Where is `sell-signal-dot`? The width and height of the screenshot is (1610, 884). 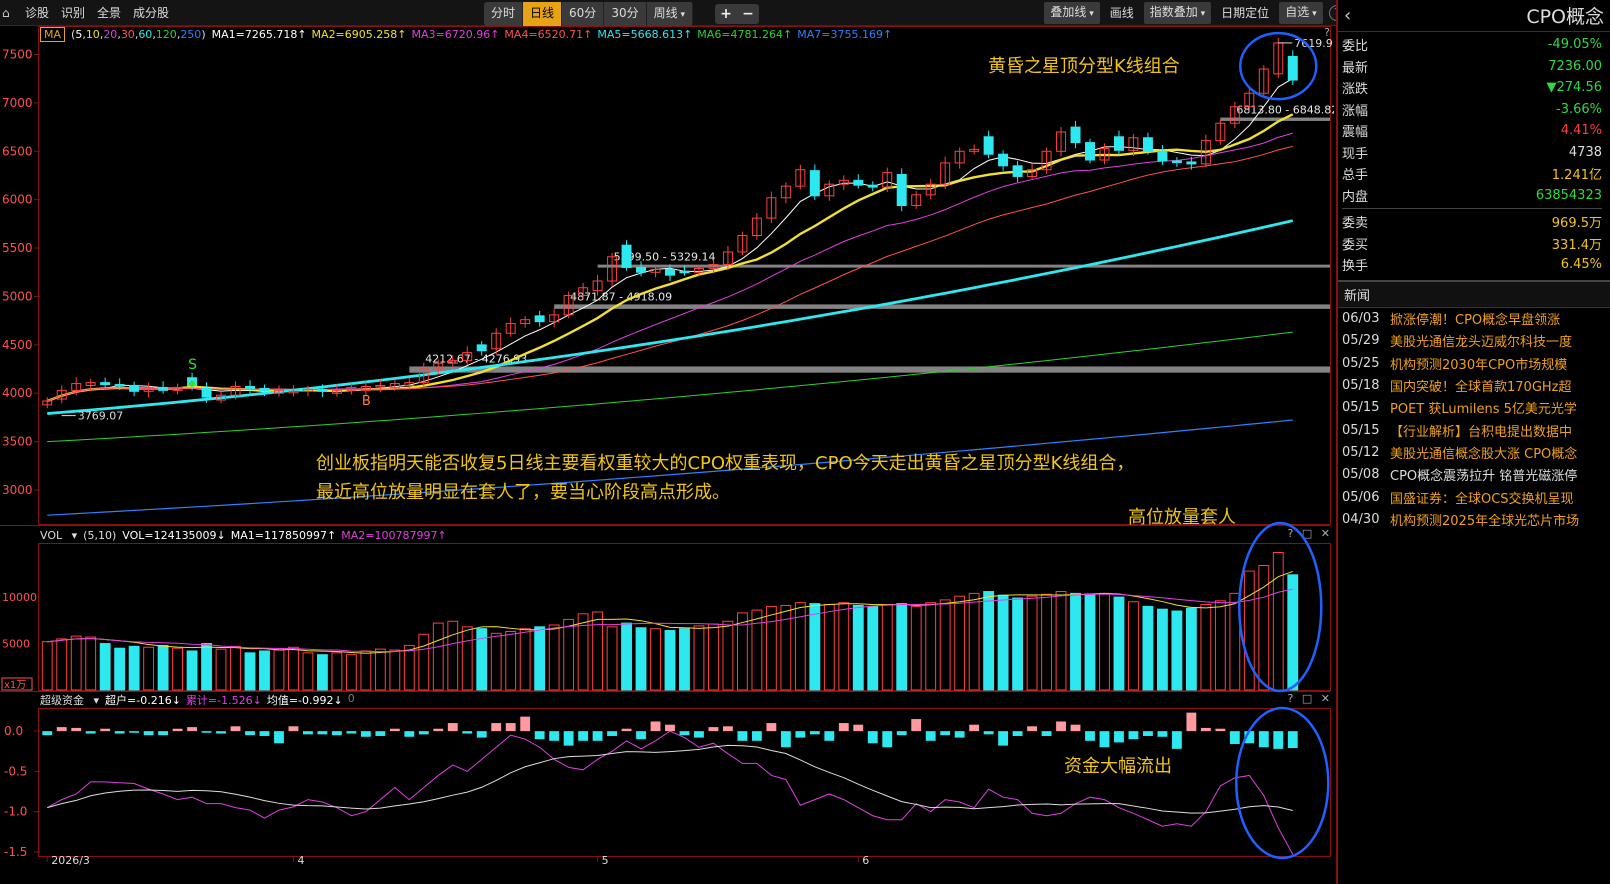 sell-signal-dot is located at coordinates (192, 383).